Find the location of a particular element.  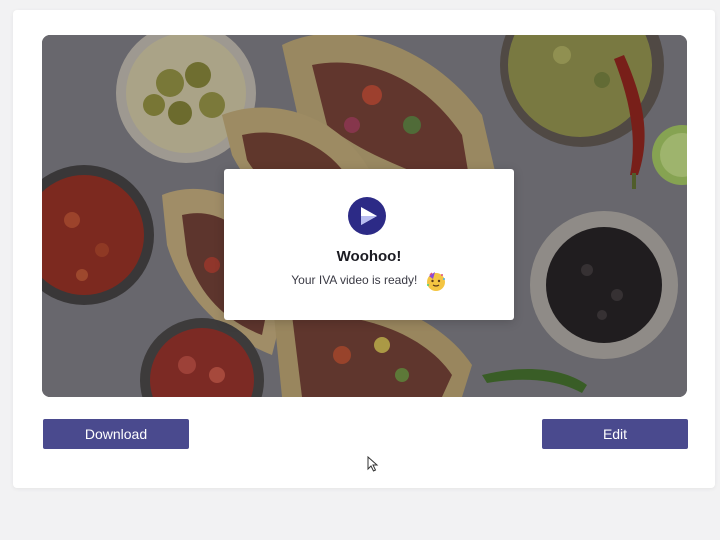

edit-button: Edit is located at coordinates (615, 434).